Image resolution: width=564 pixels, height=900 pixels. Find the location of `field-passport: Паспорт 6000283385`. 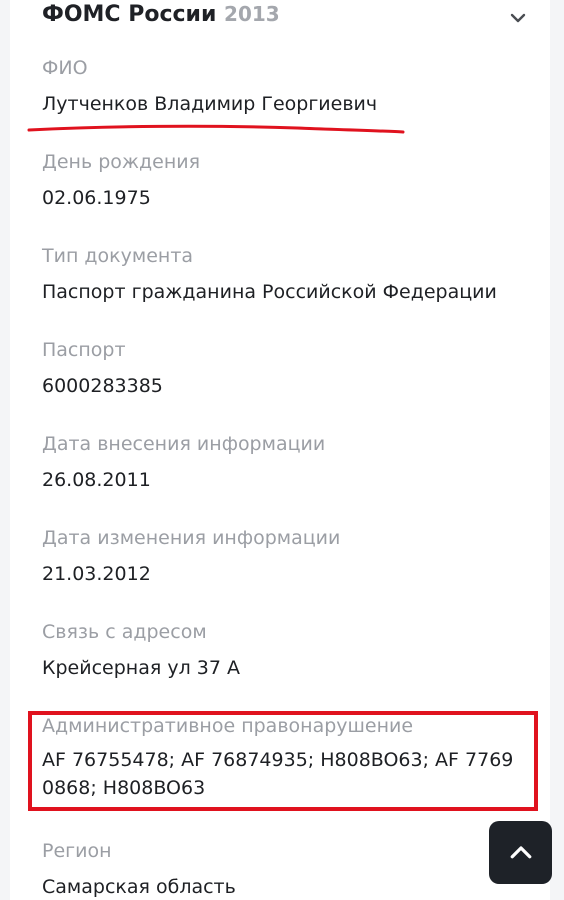

field-passport: Паспорт 6000283385 is located at coordinates (287, 369).